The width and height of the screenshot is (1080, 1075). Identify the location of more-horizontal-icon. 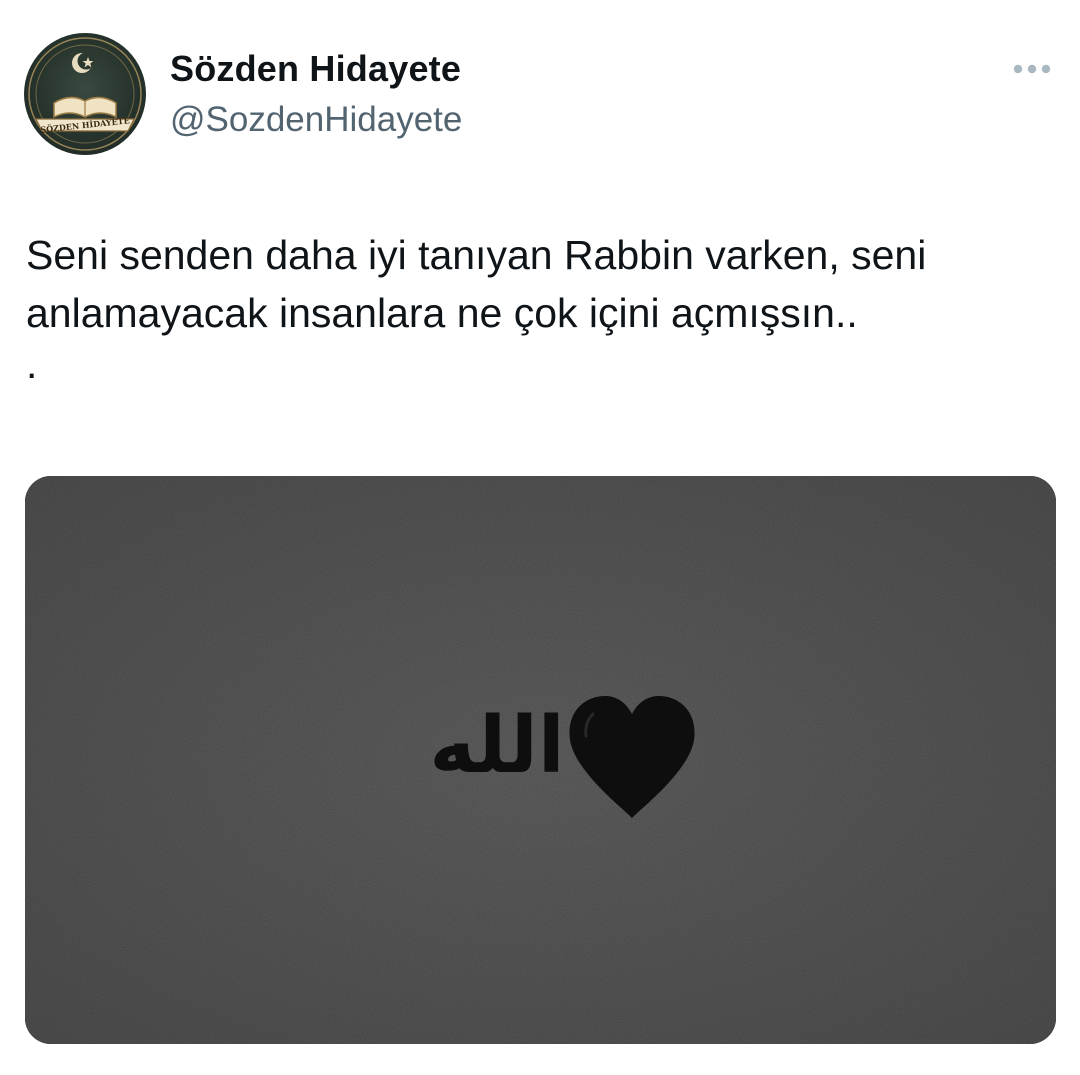
(1032, 69).